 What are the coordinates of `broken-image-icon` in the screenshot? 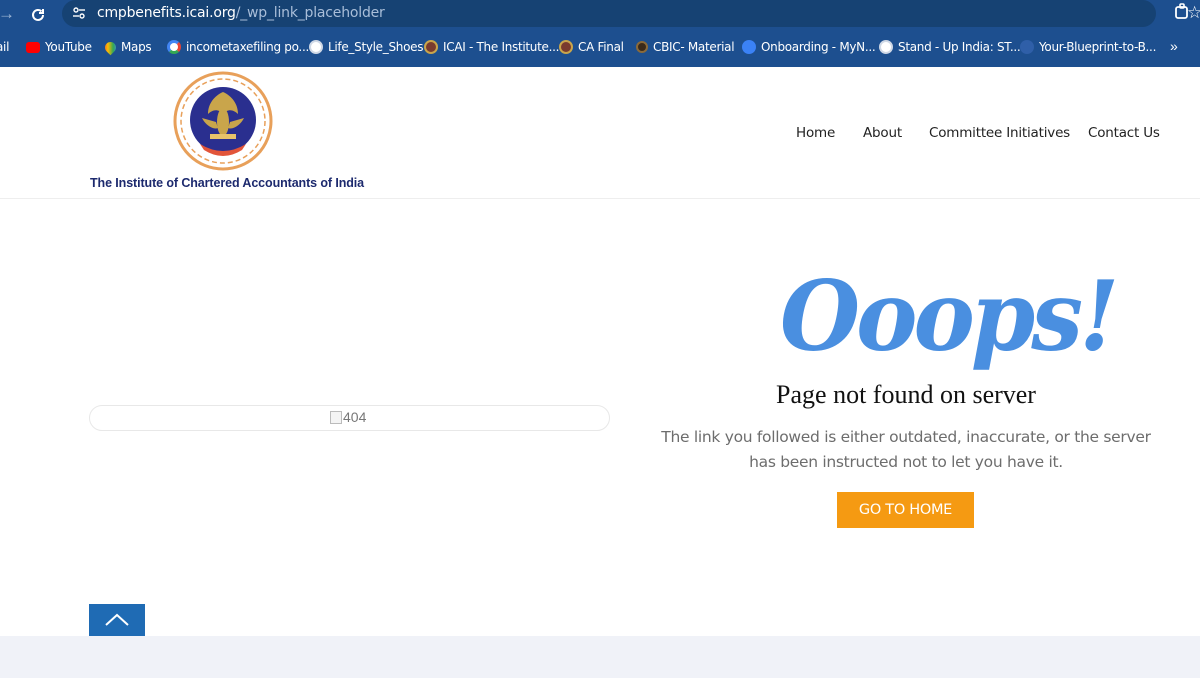 It's located at (336, 417).